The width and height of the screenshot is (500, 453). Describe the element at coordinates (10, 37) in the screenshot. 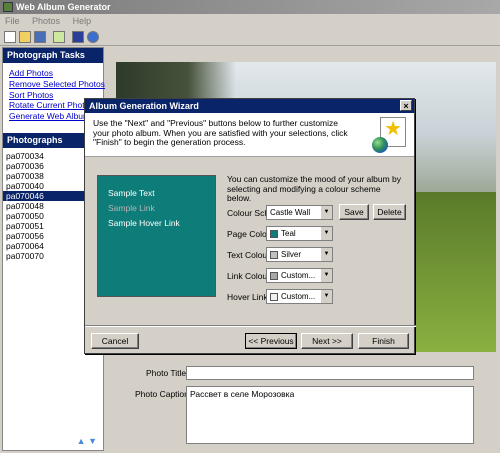

I see `new-icon` at that location.